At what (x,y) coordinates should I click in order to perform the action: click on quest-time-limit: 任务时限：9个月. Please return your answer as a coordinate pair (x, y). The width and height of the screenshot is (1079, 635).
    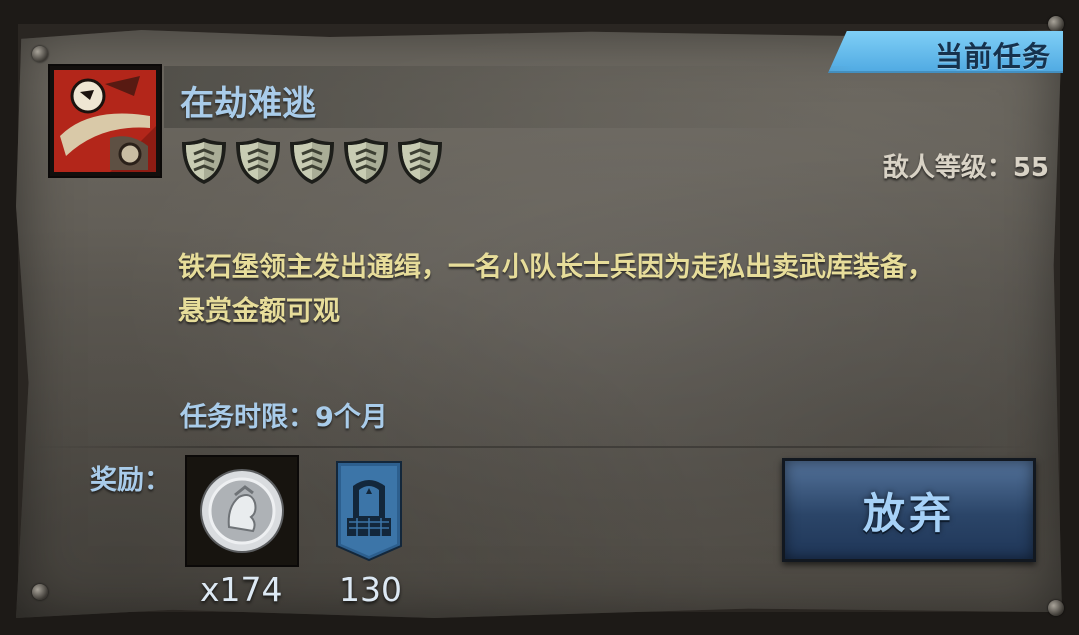
    Looking at the image, I should click on (284, 417).